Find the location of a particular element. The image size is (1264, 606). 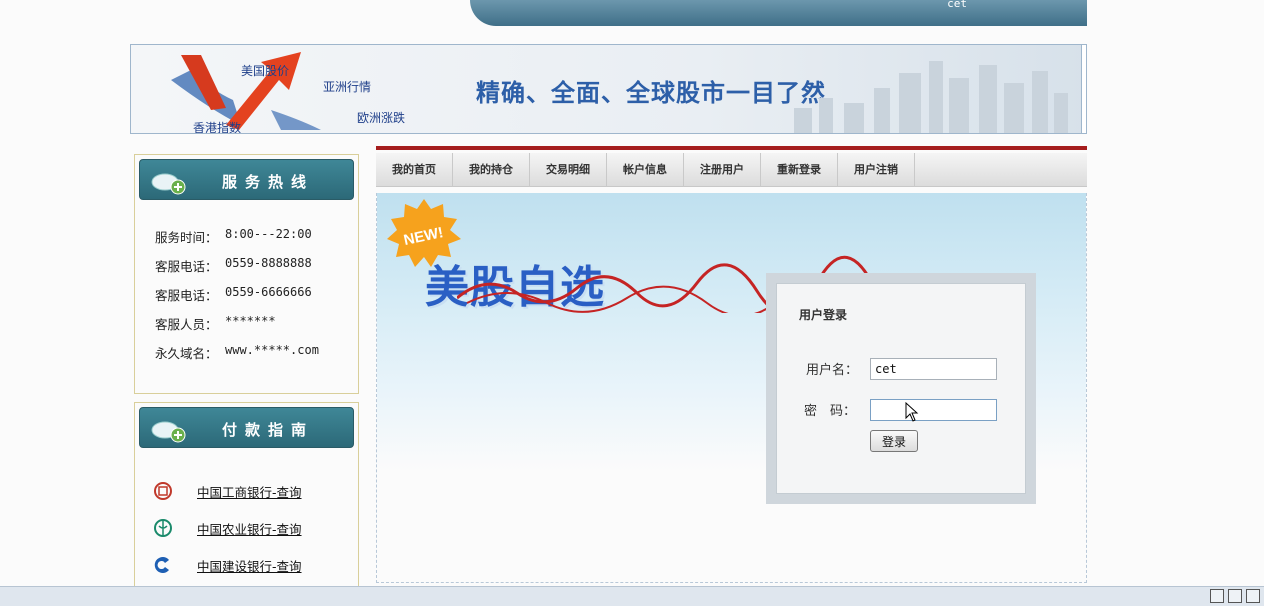

bank-link-ccb: 中国建设银行-查询 is located at coordinates (249, 565).